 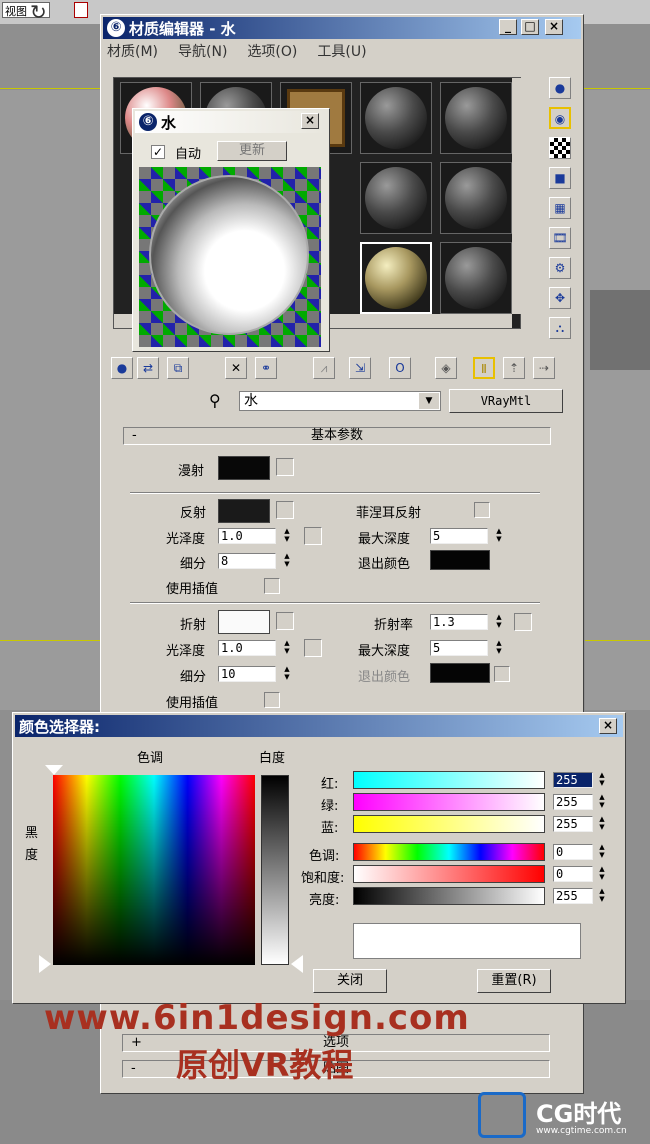 What do you see at coordinates (287, 674) in the screenshot?
I see `refract-subdivs-spinner: ▲ ▼` at bounding box center [287, 674].